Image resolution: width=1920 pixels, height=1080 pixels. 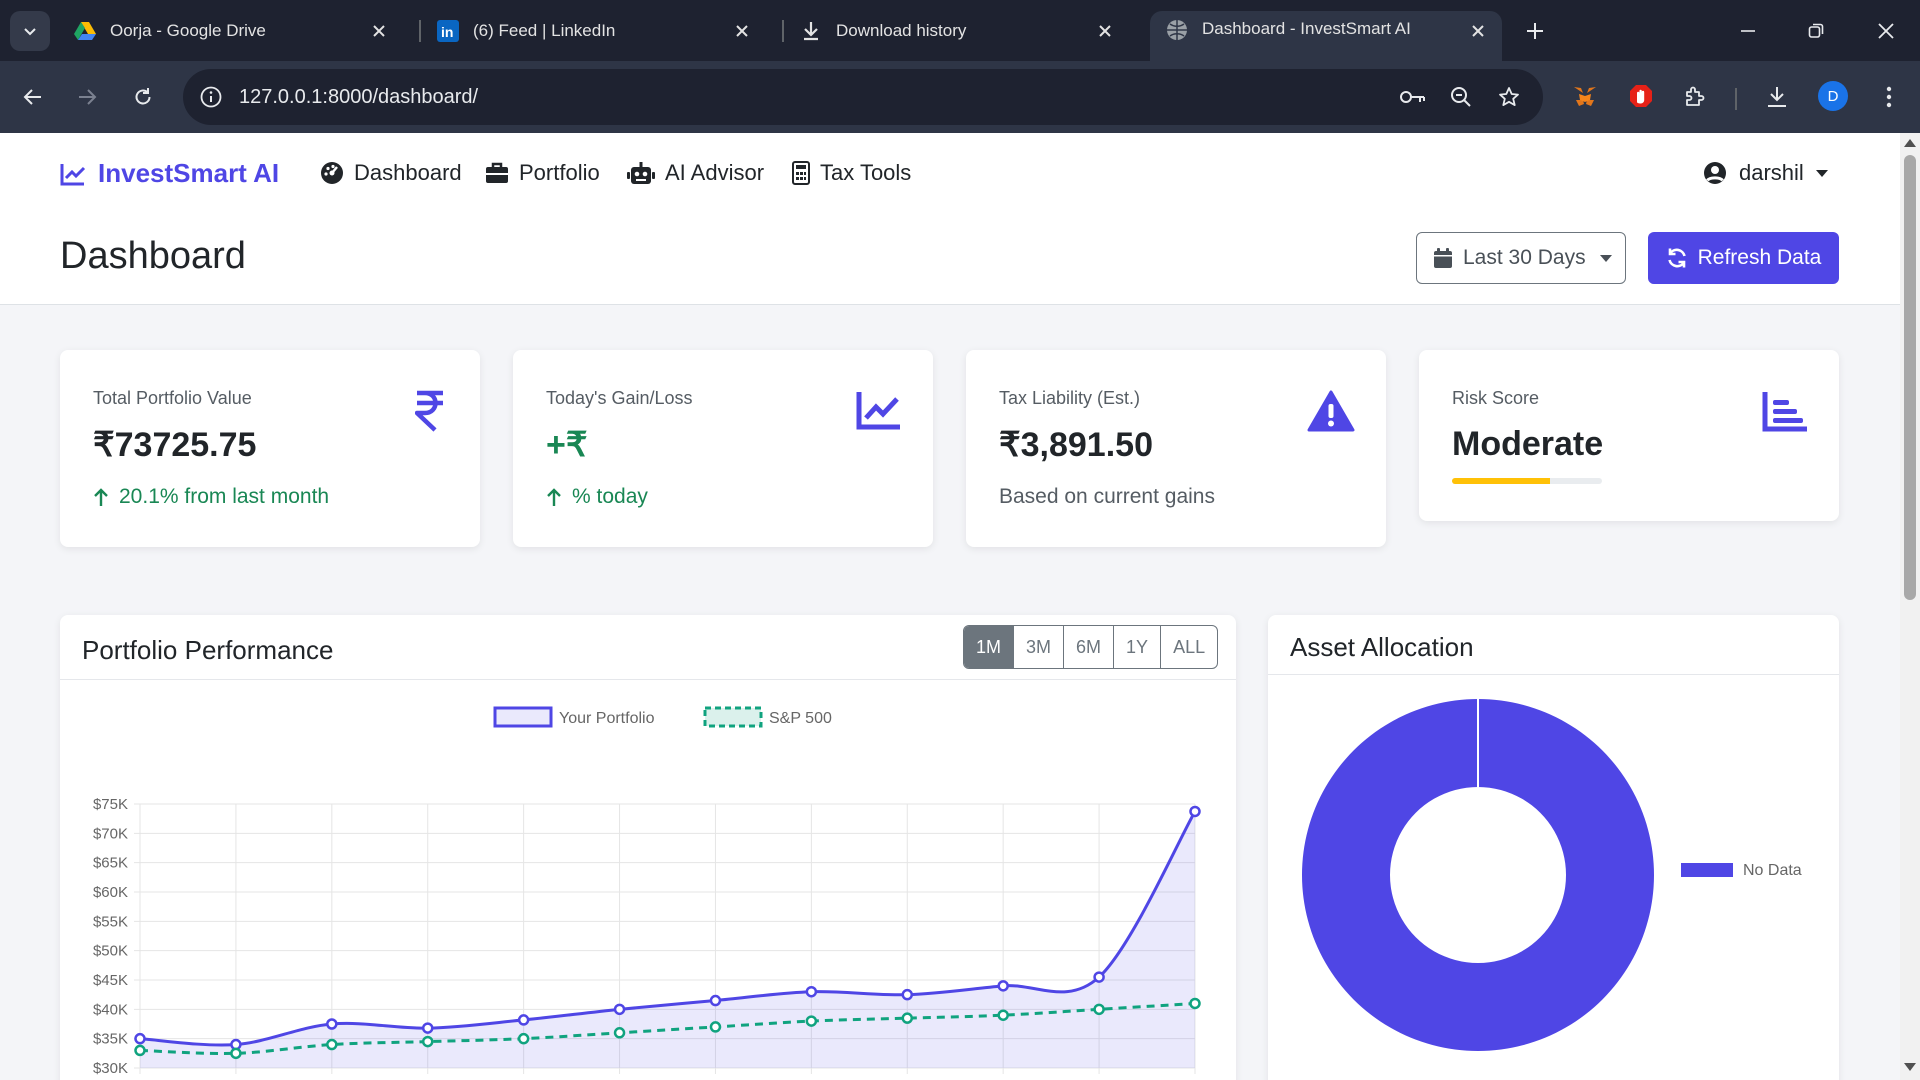 What do you see at coordinates (1910, 606) in the screenshot?
I see `page-scrollbar` at bounding box center [1910, 606].